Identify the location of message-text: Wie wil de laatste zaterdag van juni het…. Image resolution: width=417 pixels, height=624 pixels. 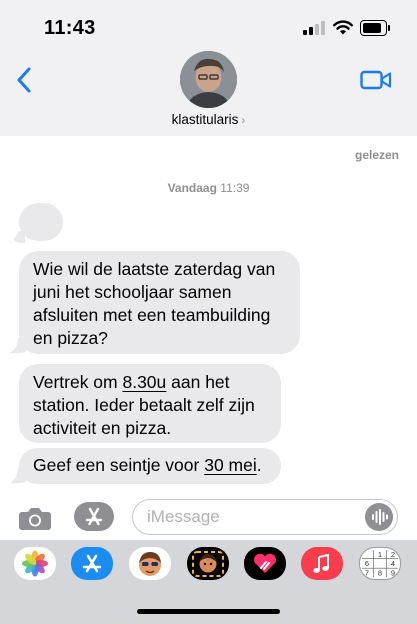
(154, 303).